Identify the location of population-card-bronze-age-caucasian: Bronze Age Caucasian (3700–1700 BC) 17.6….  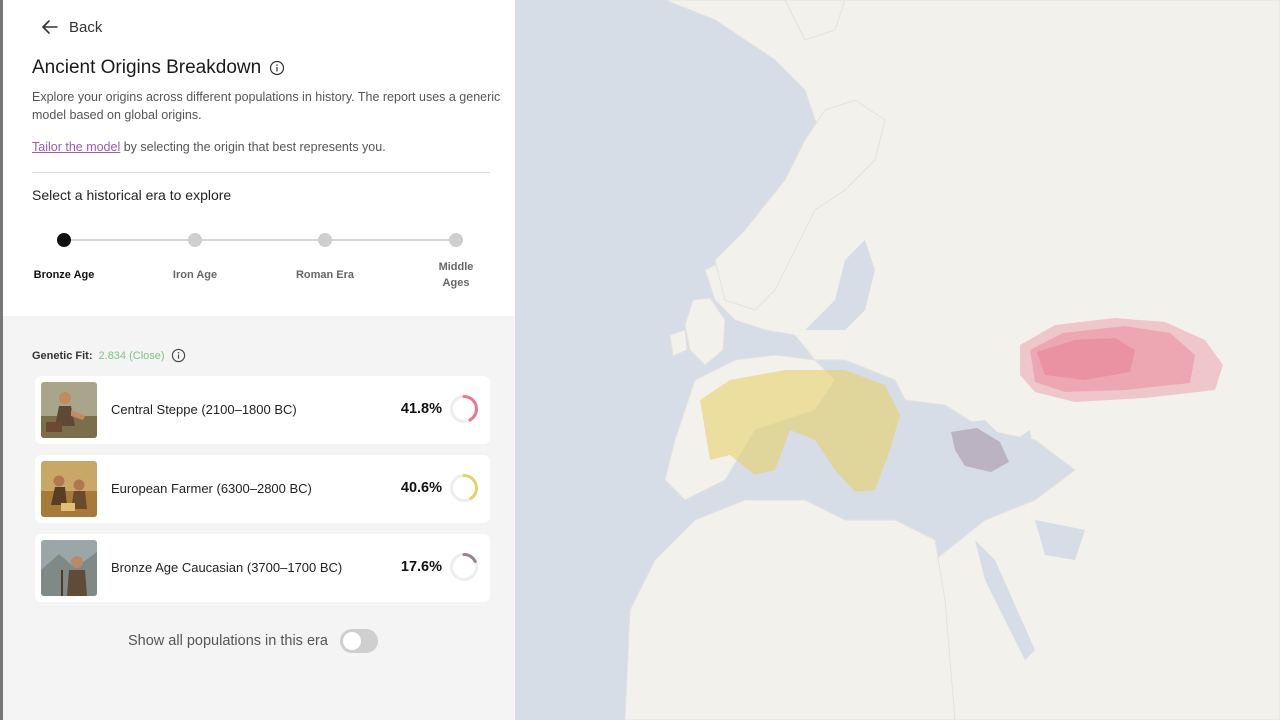
(262, 568).